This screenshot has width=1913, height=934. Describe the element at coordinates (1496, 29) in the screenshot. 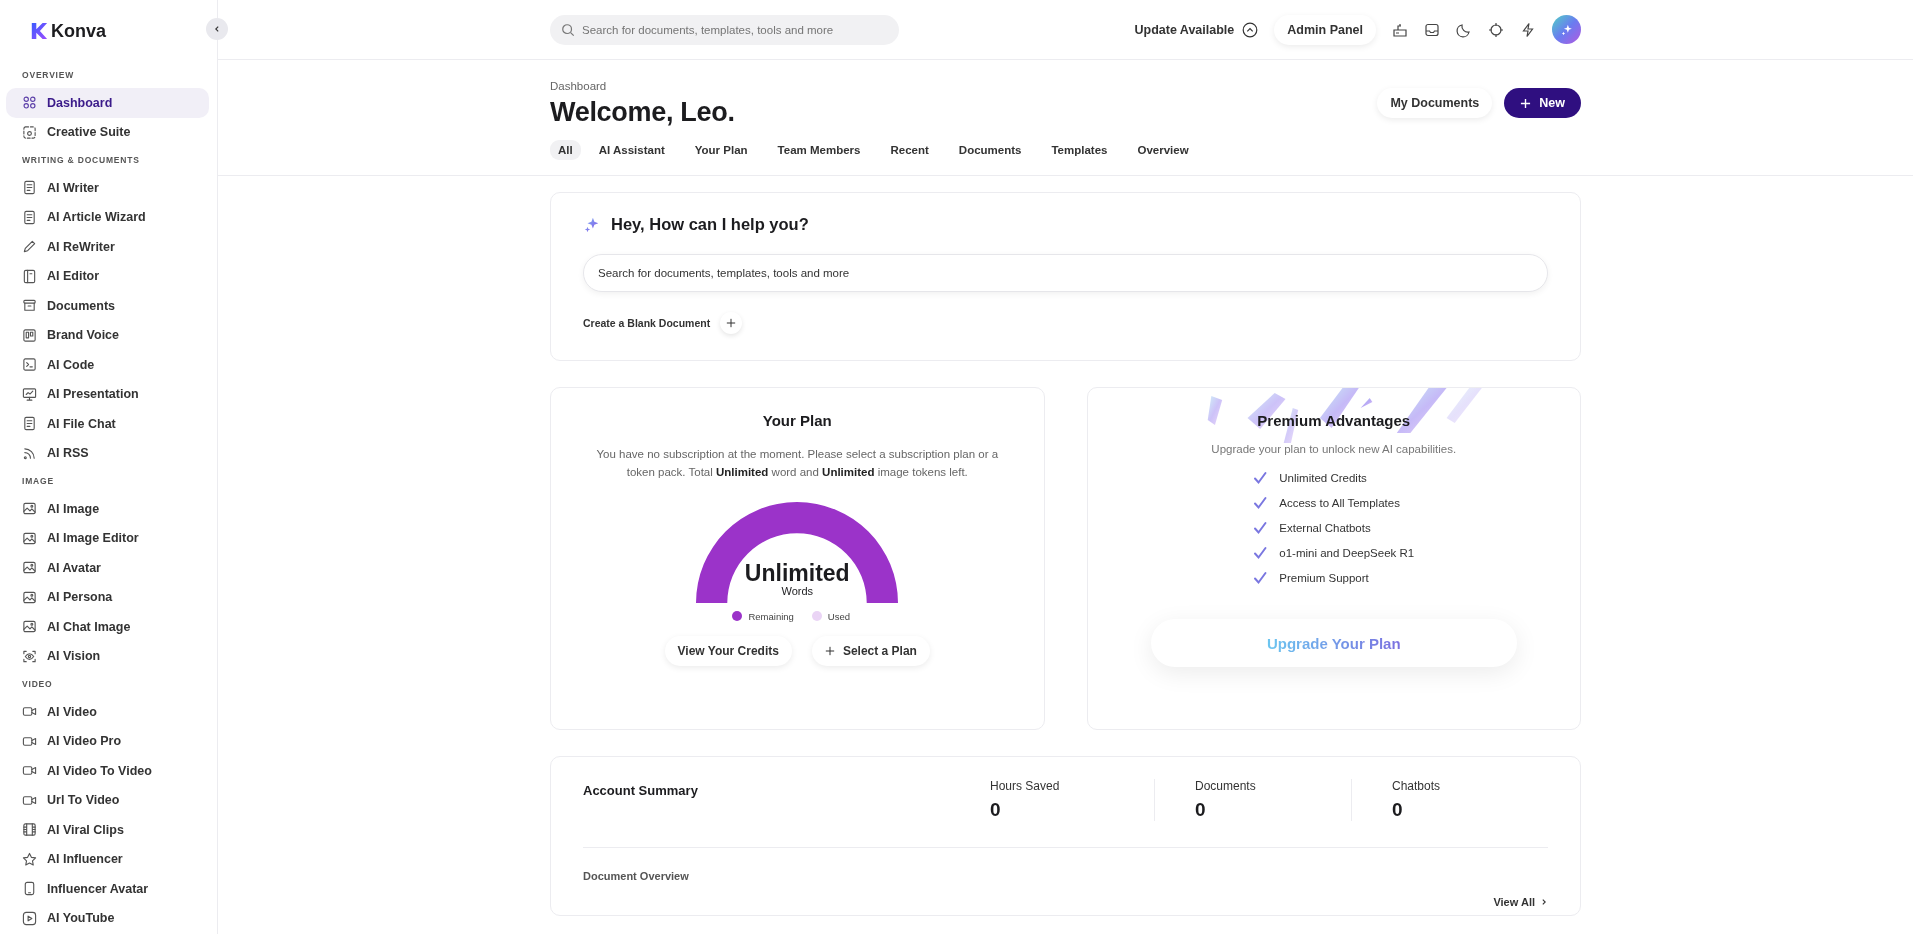

I see `crosshair-icon` at that location.